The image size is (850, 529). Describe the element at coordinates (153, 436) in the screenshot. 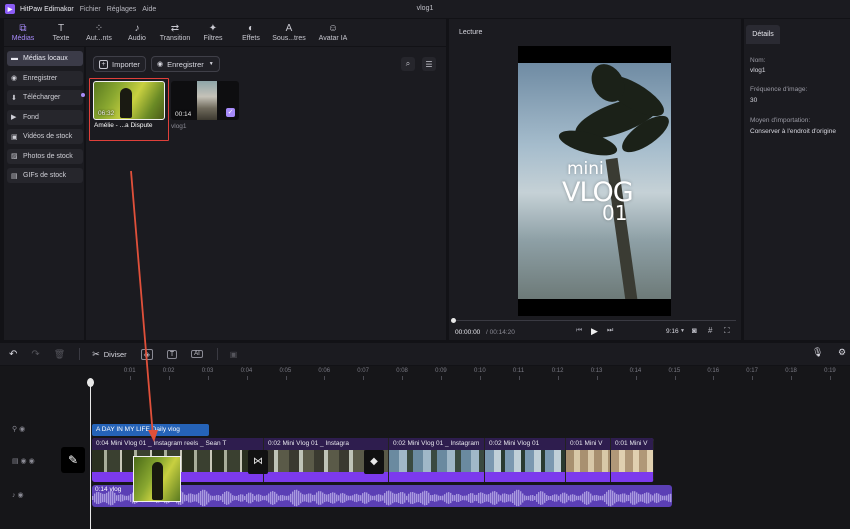

I see `arrow-head` at that location.